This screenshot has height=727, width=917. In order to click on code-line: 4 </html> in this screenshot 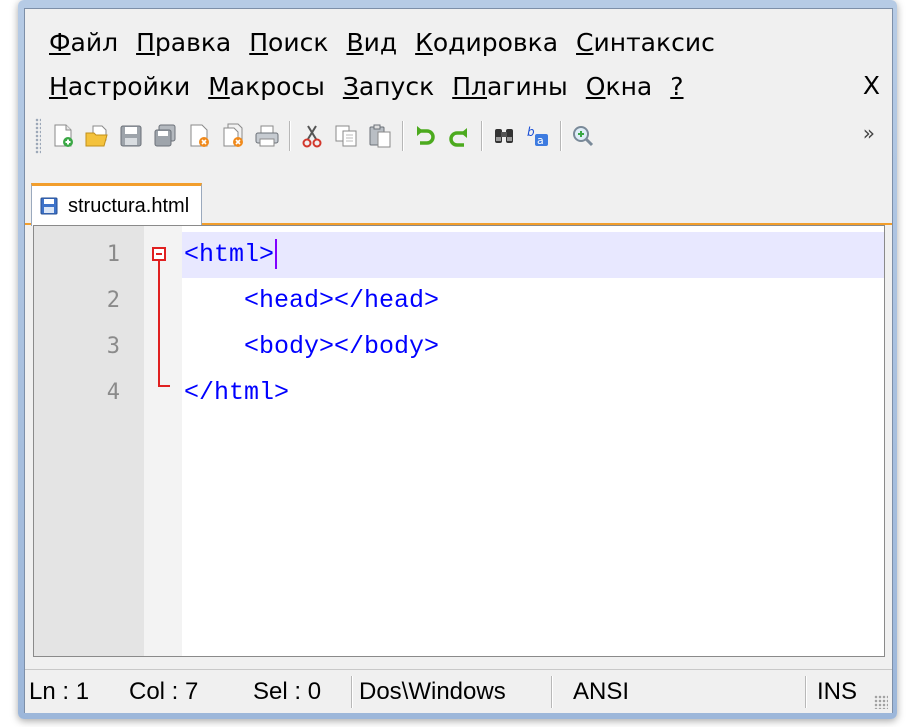, I will do `click(459, 393)`.